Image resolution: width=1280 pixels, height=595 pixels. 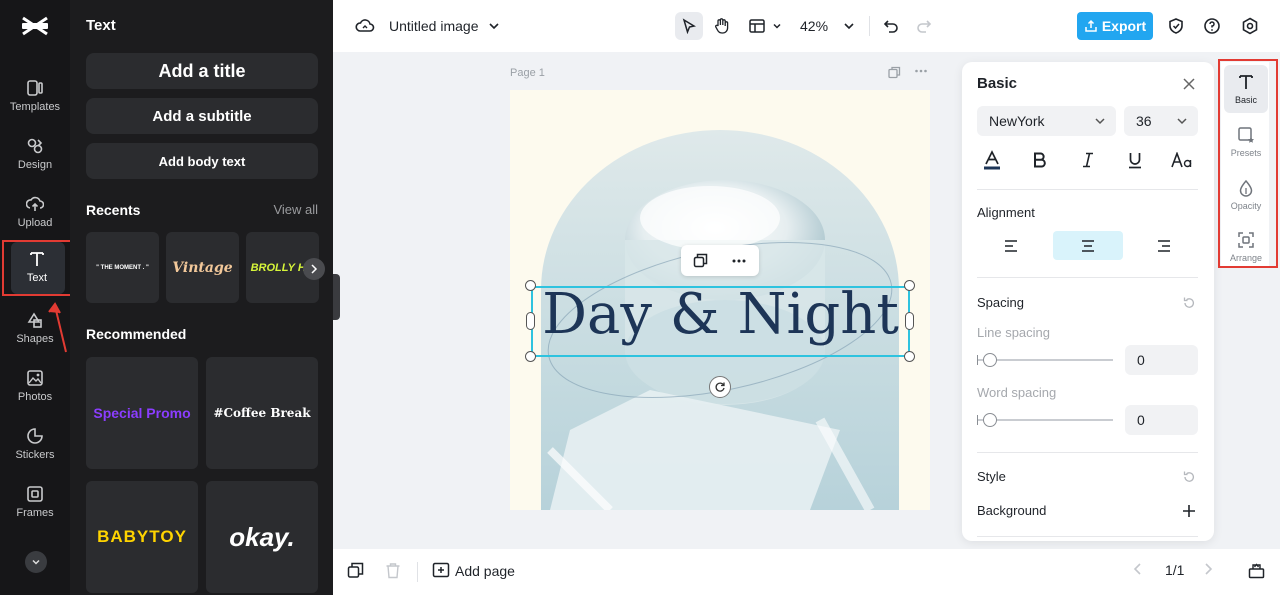 I want to click on text-case-icon, so click(x=1181, y=160).